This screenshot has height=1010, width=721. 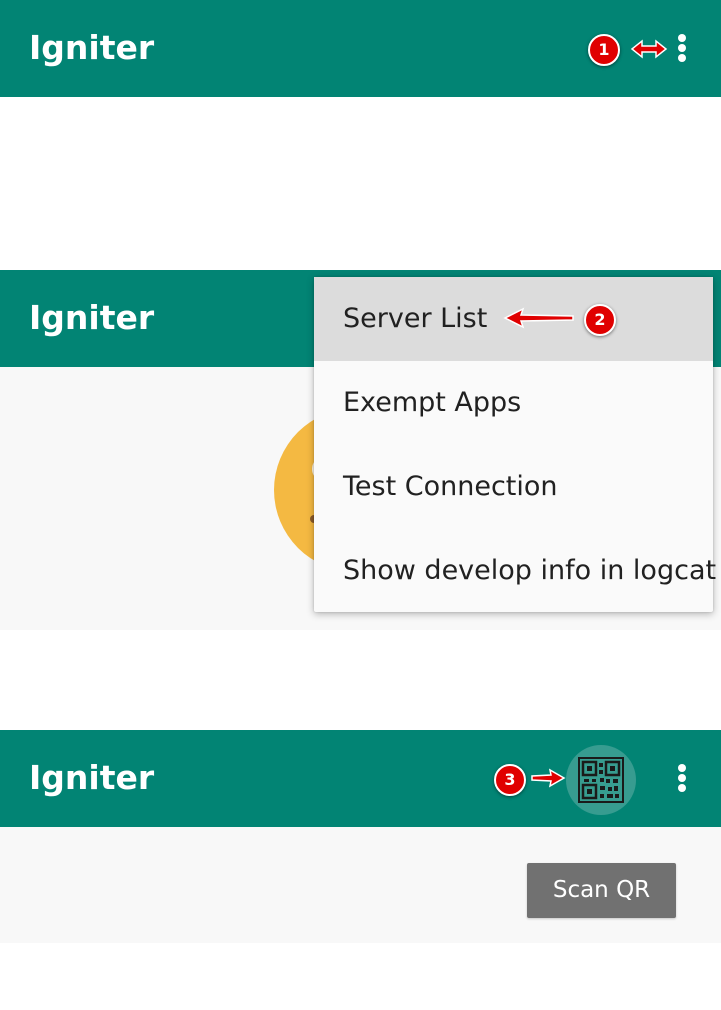 I want to click on step-badge-3: 3, so click(x=510, y=780).